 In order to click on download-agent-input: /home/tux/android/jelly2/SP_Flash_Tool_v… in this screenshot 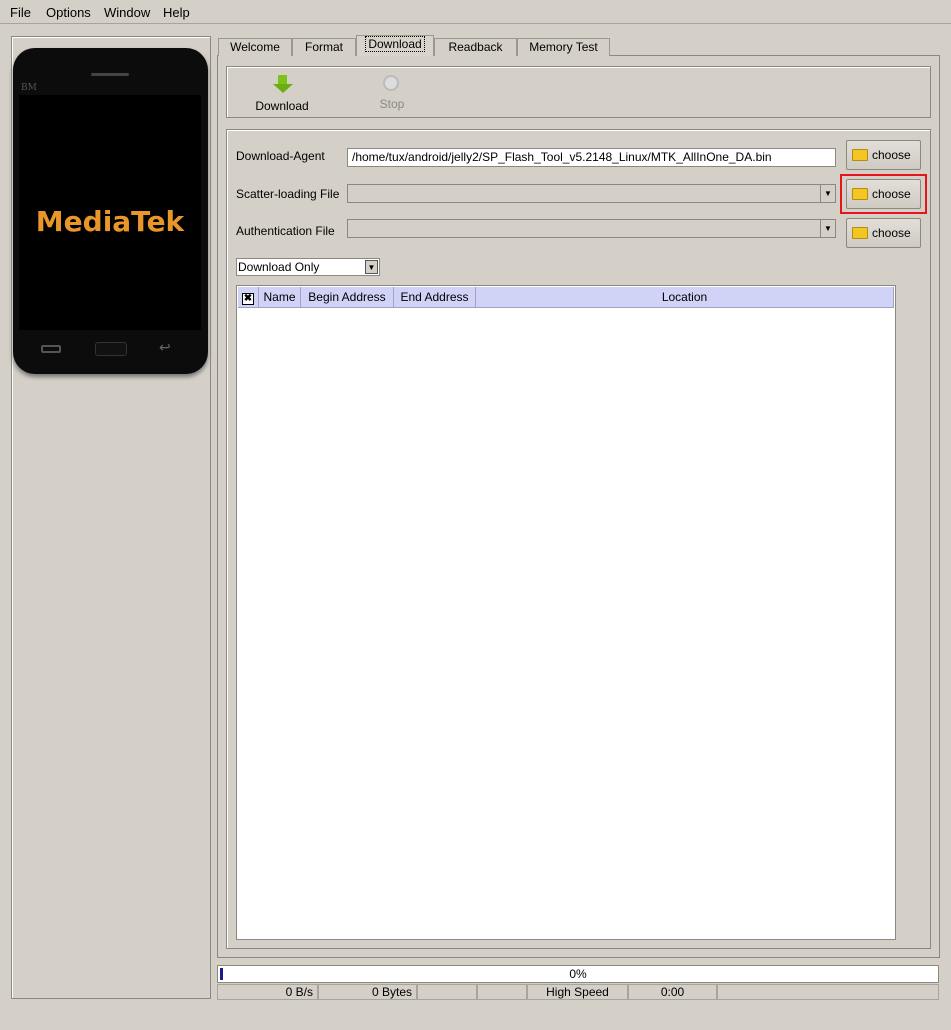, I will do `click(591, 157)`.